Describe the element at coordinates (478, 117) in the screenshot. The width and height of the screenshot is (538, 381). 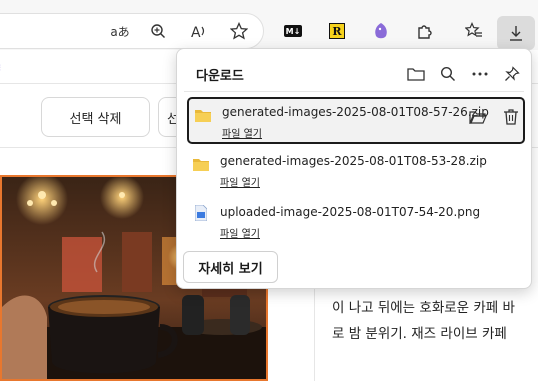
I see `show-in-folder-icon` at that location.